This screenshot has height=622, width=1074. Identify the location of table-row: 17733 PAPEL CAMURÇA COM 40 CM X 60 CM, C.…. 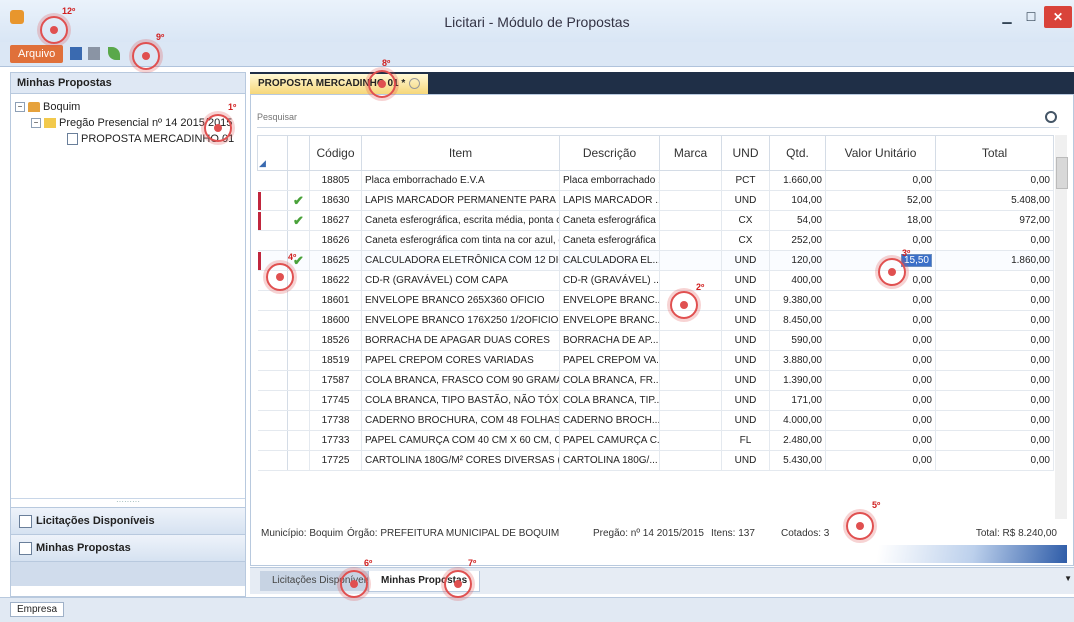
(655, 440).